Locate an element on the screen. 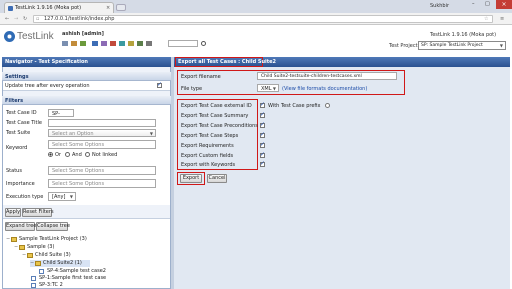 The height and width of the screenshot is (289, 512). header-user: ashish [admin] is located at coordinates (83, 34).